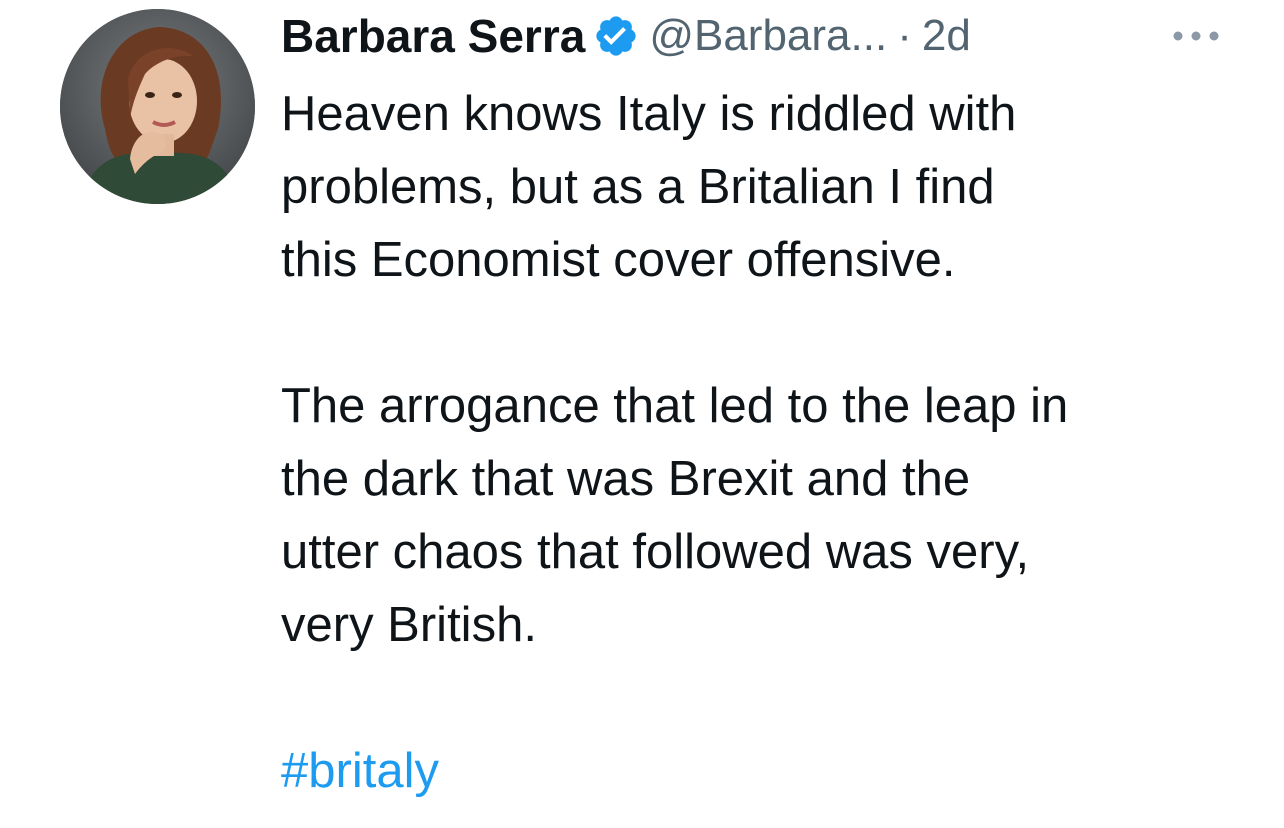  I want to click on tweet-timestamp: 2d, so click(946, 36).